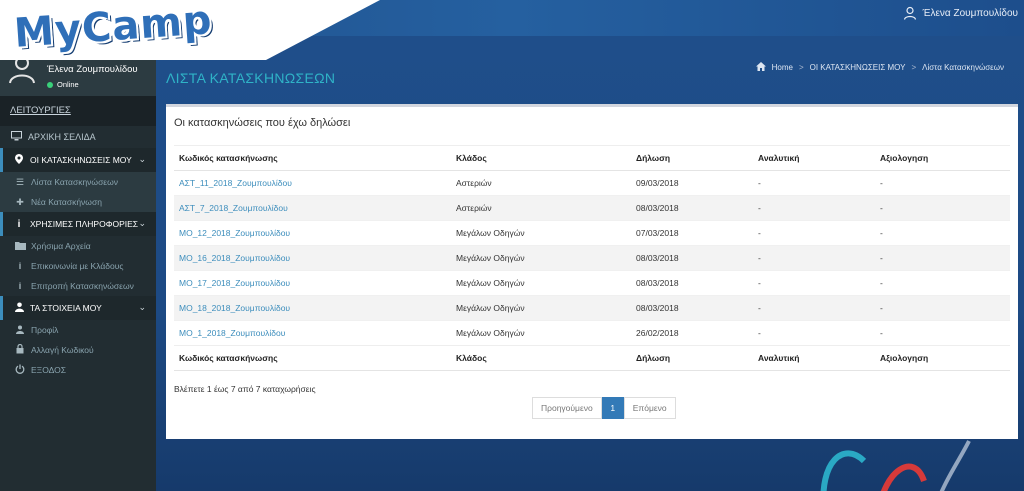 The image size is (1024, 491). I want to click on sidebar-item-logout: ΕΞΟΔΟΣ, so click(78, 370).